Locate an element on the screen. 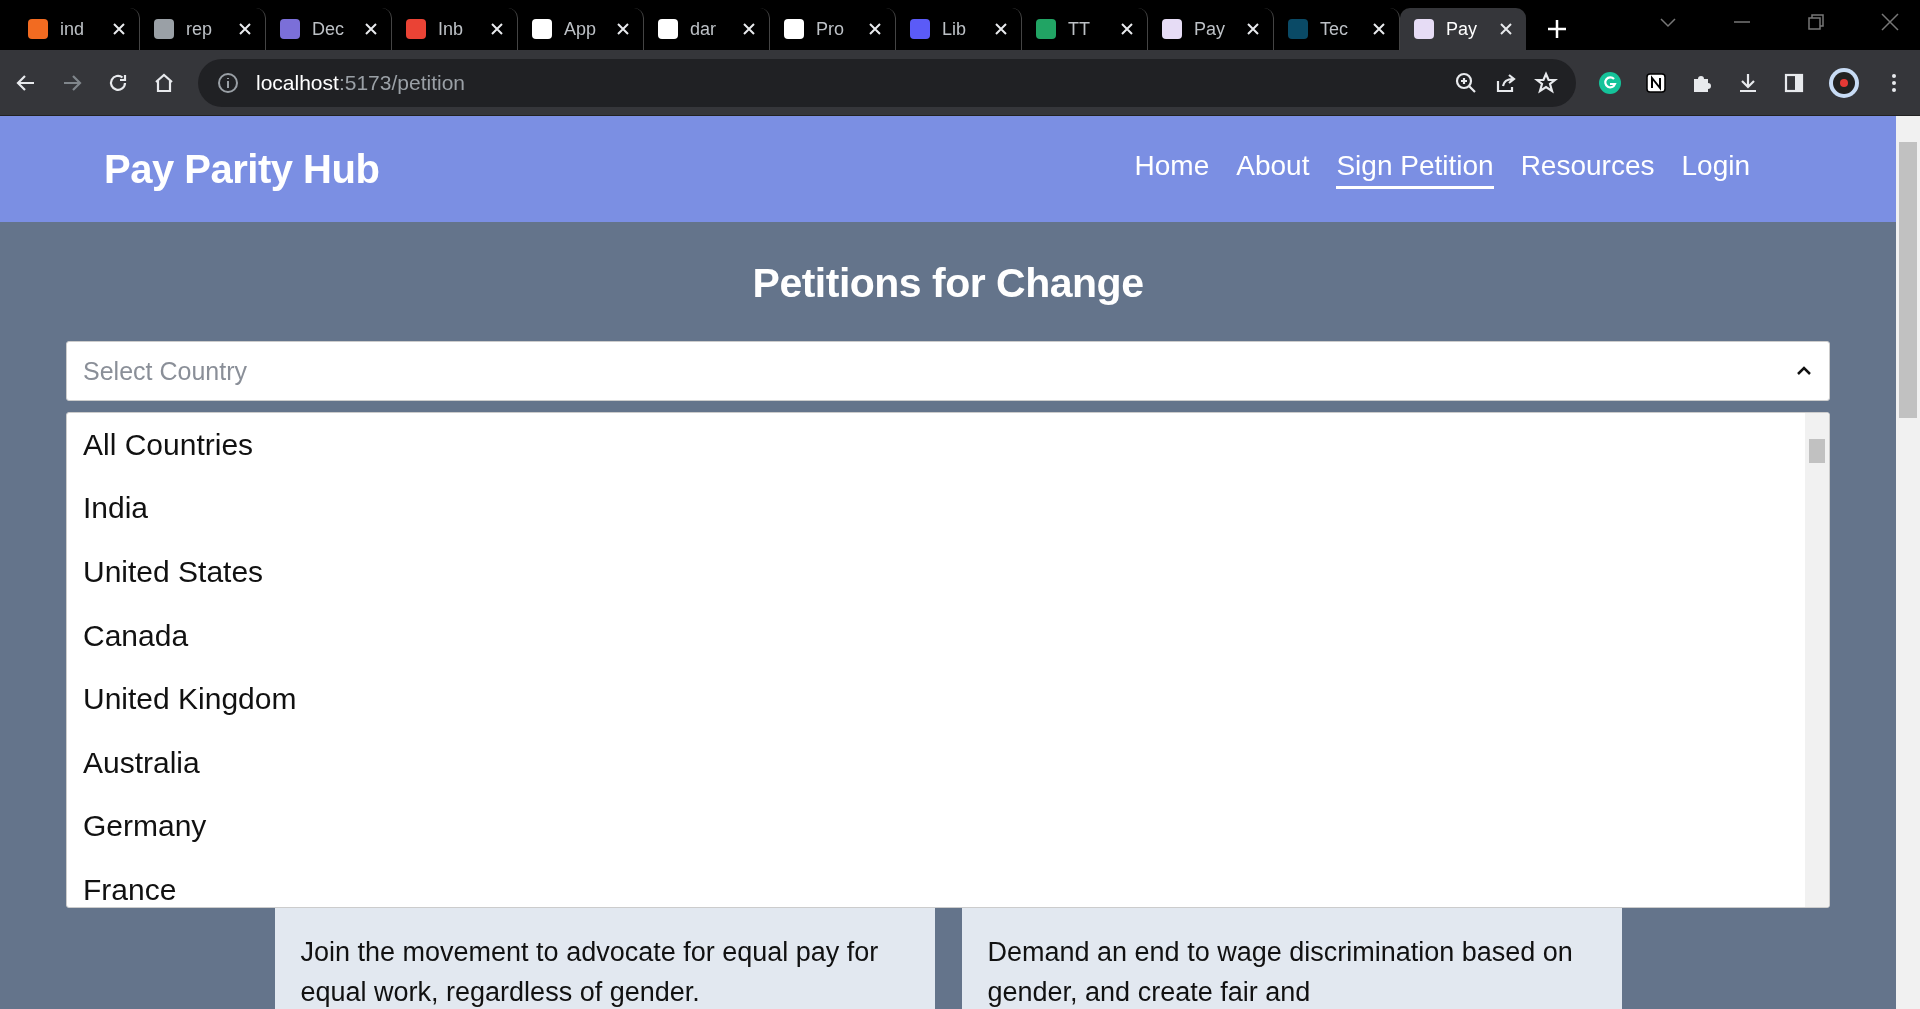 Image resolution: width=1920 pixels, height=1009 pixels. tab-title: Inb is located at coordinates (451, 29).